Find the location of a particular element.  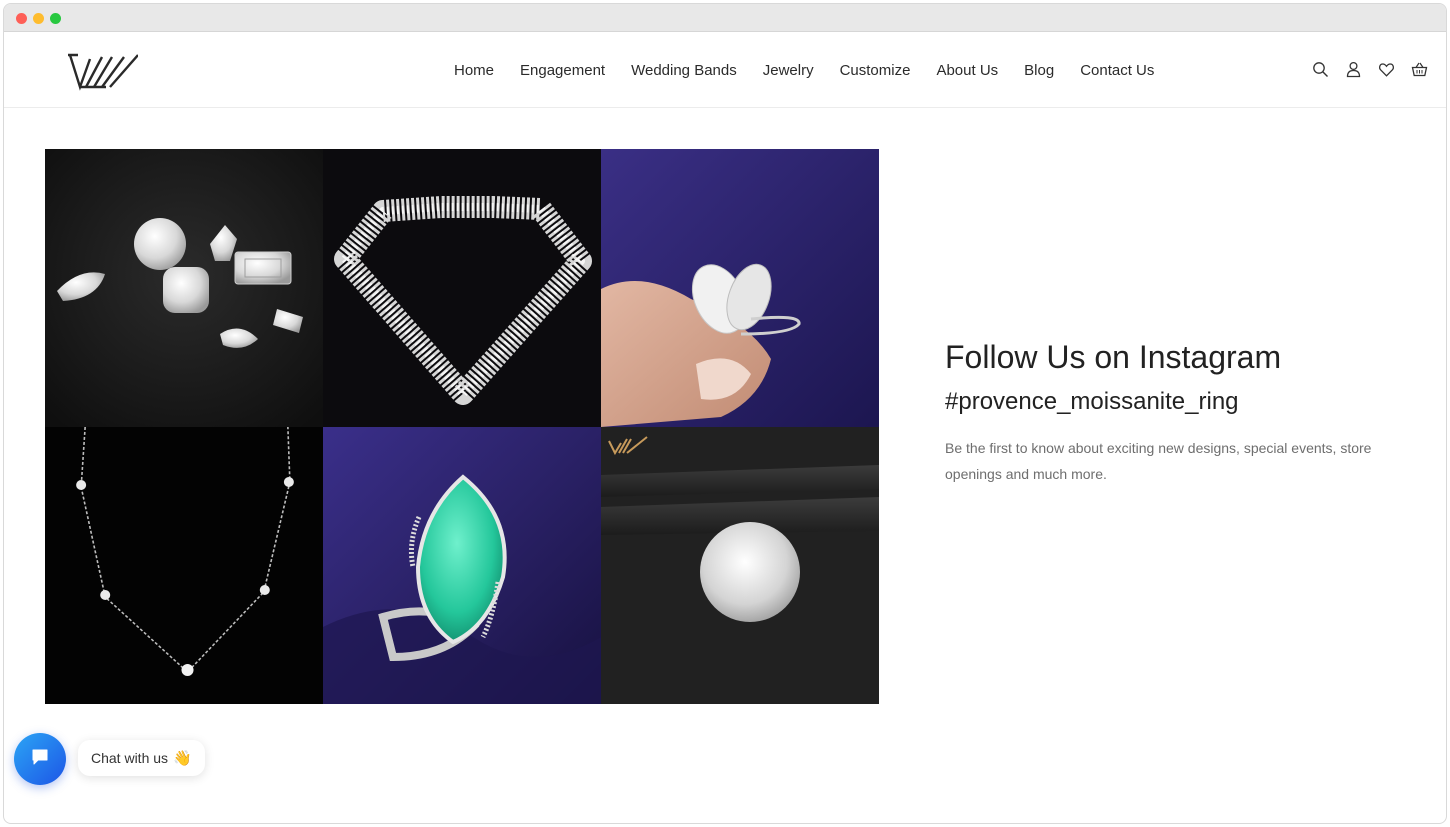

maximize-window-button is located at coordinates (55, 18).